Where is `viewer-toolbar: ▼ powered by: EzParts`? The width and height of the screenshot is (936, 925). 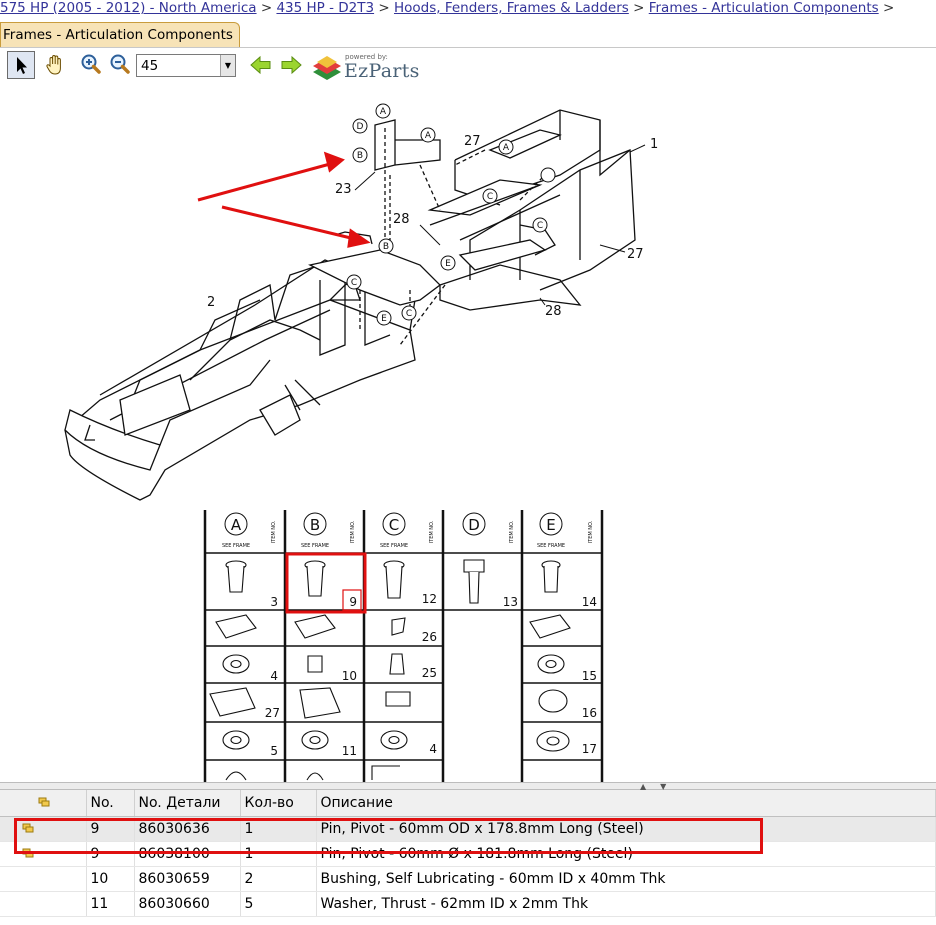 viewer-toolbar: ▼ powered by: EzParts is located at coordinates (468, 66).